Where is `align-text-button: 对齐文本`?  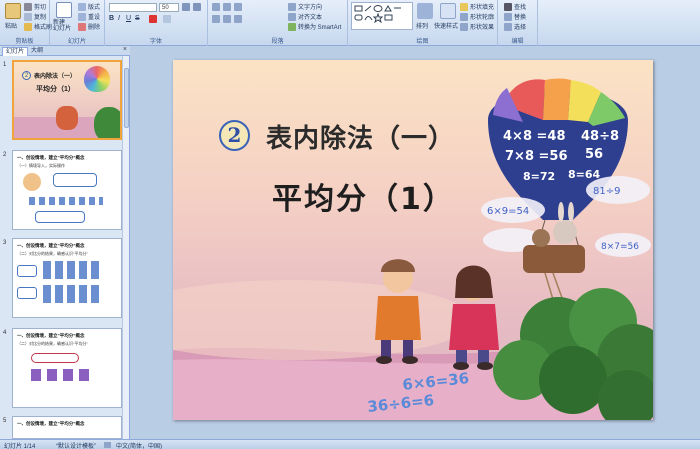
align-text-button: 对齐文本 is located at coordinates (305, 16).